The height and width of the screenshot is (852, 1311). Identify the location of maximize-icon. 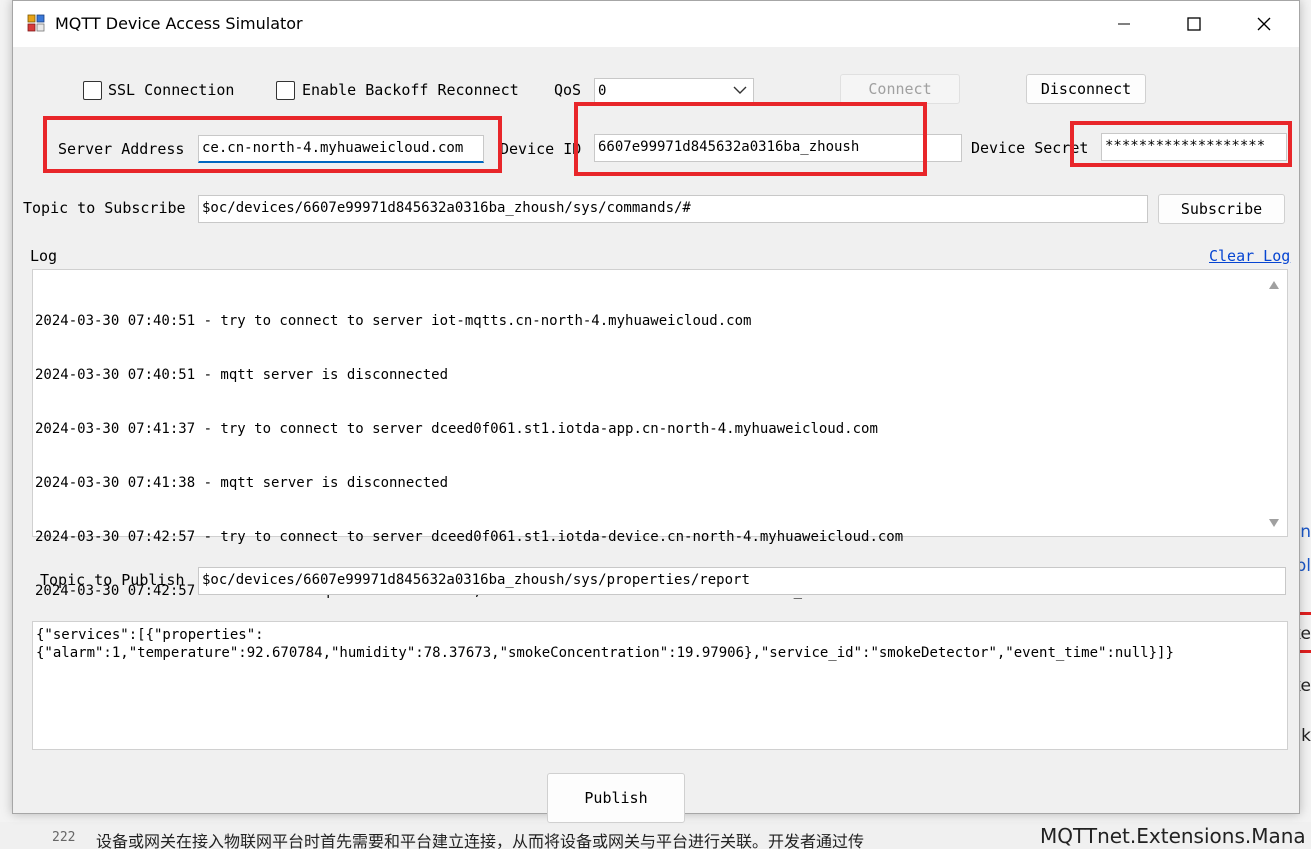
(1194, 24).